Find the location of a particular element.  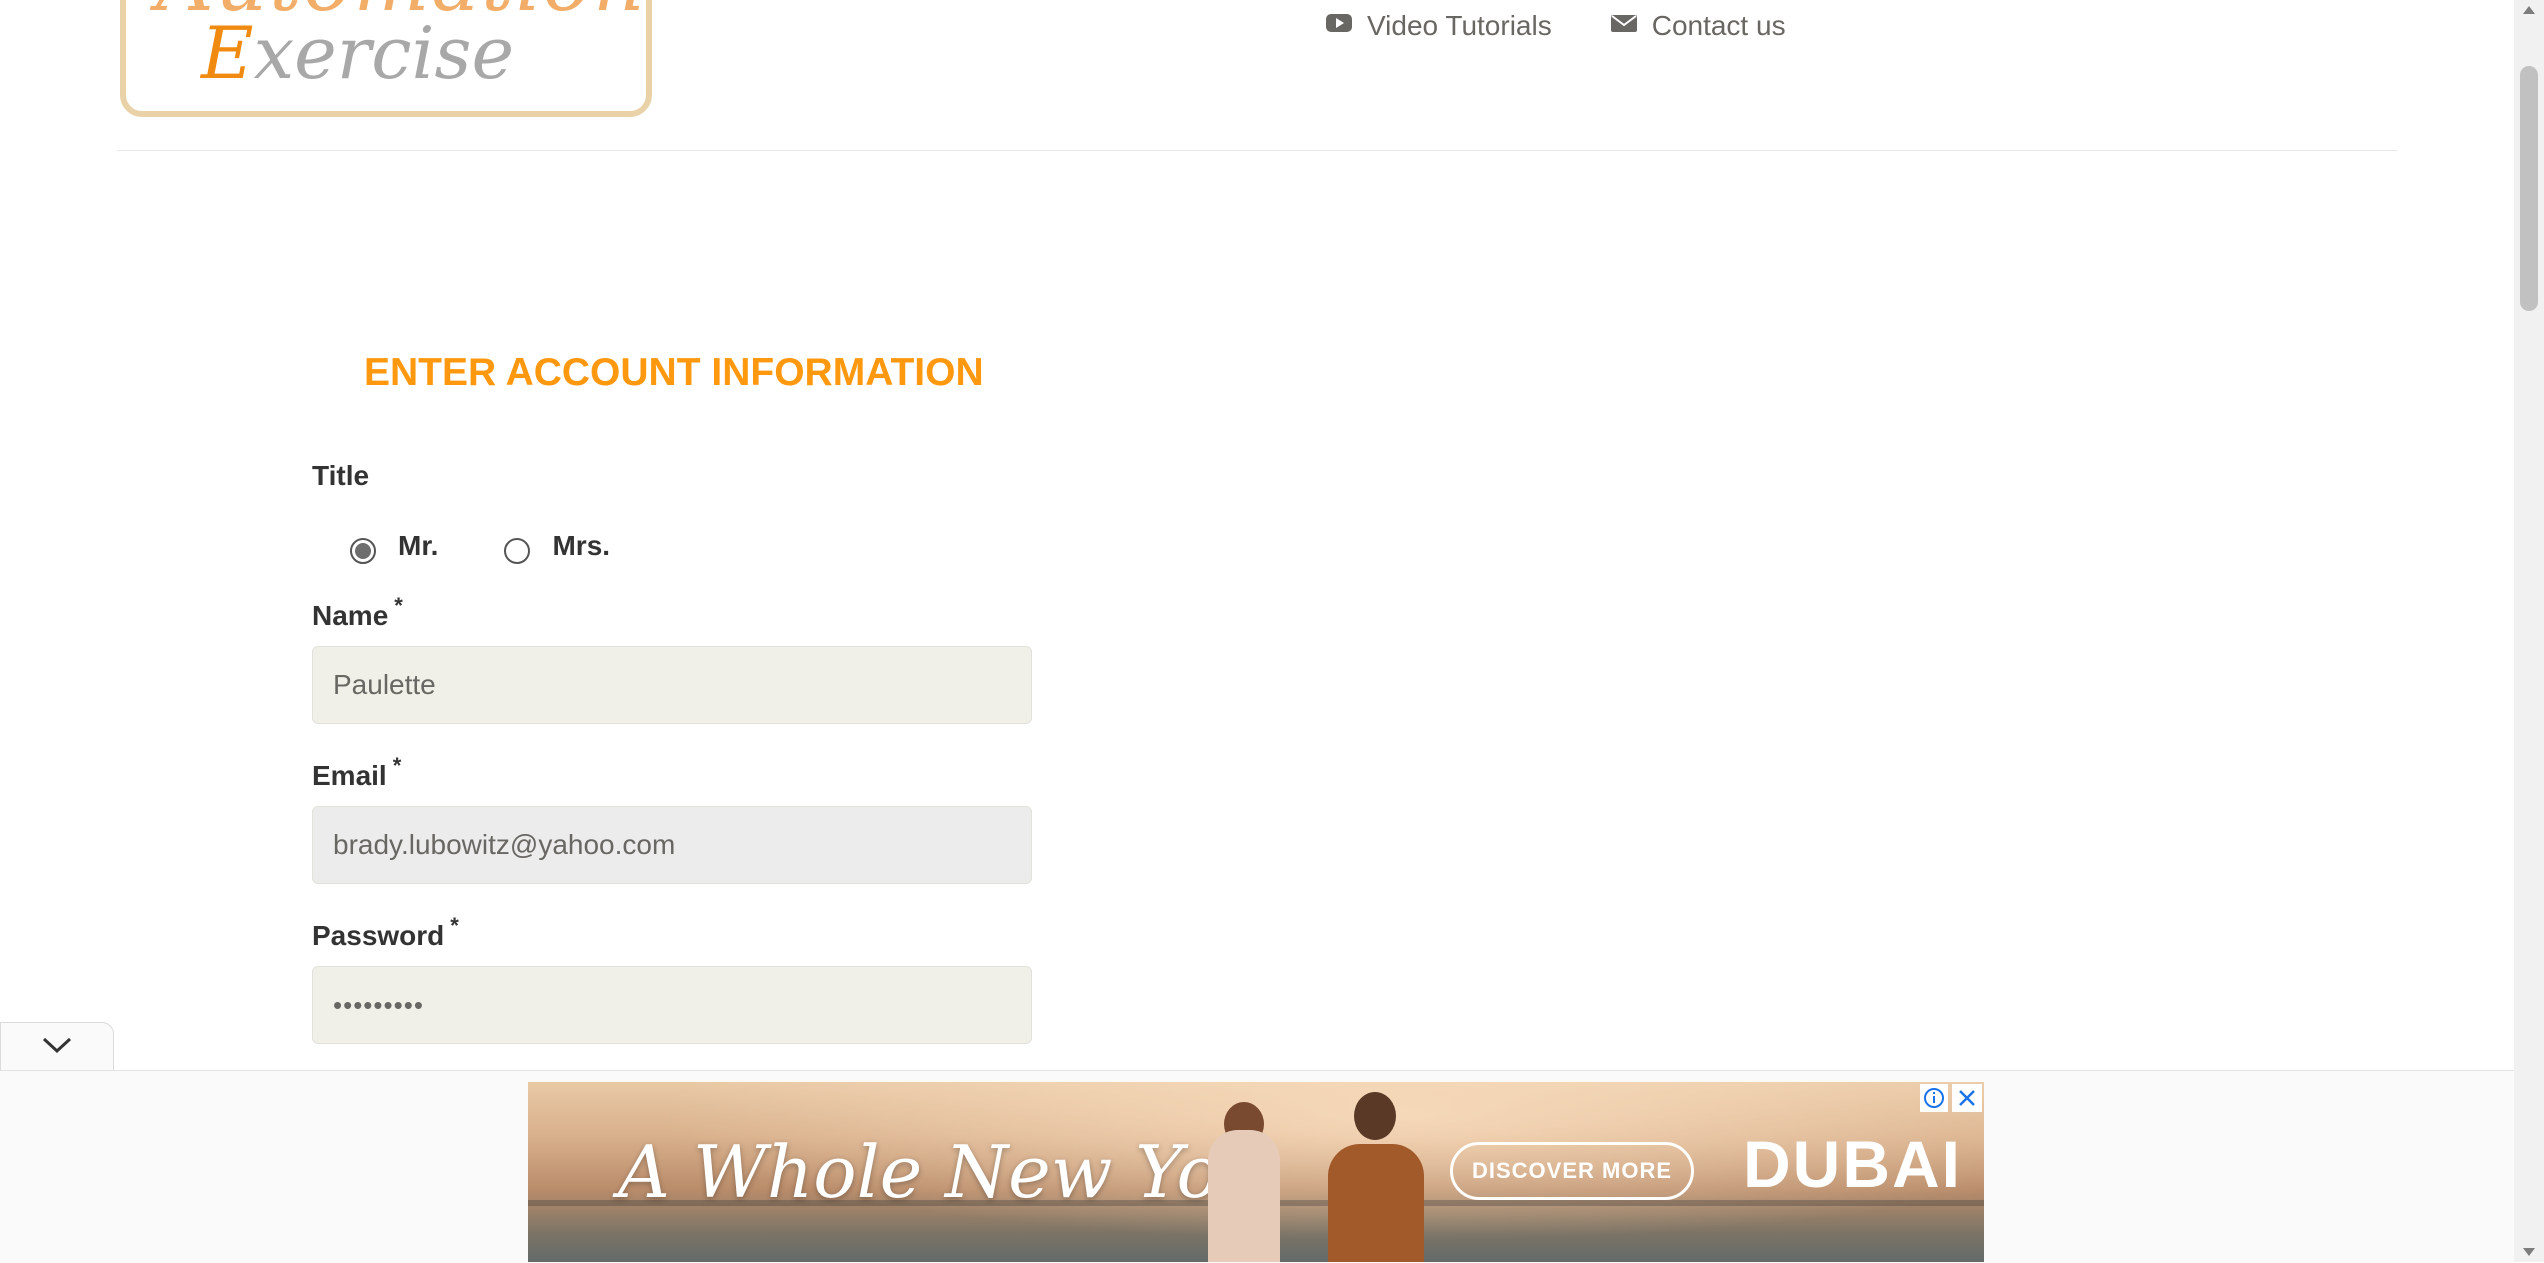

name-field-value: Paulette is located at coordinates (384, 684).